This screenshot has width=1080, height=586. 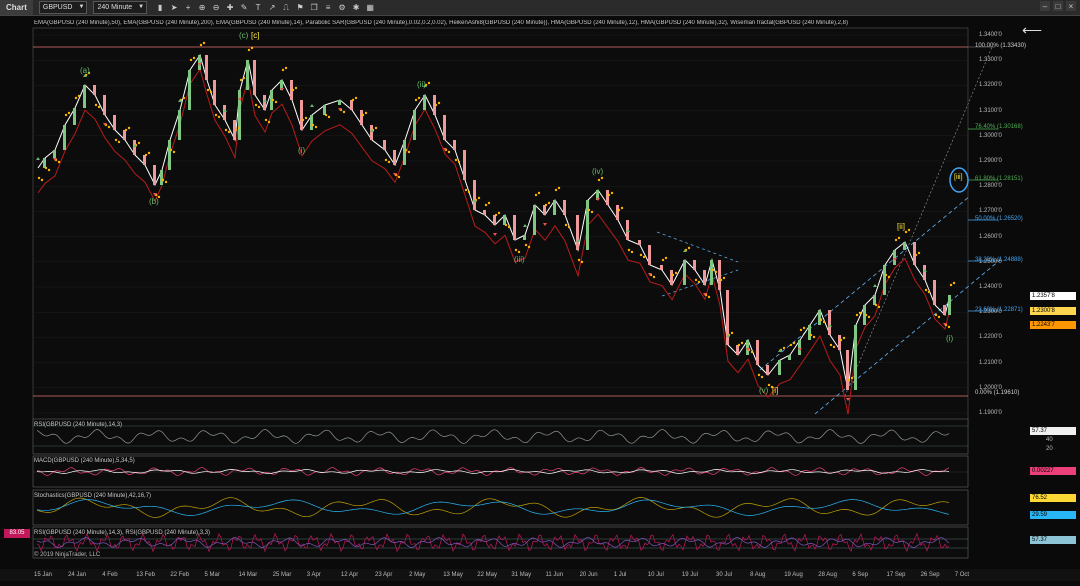 I want to click on price-badge: 1.2357'8, so click(x=1053, y=296).